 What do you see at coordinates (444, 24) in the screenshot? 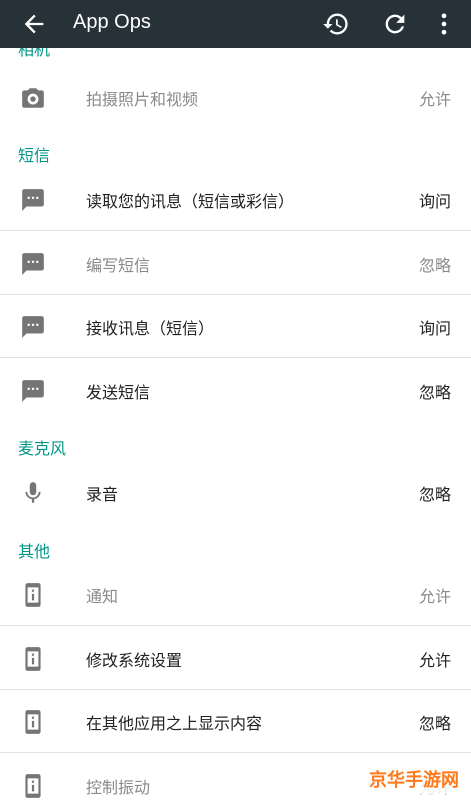
I see `more-vert-icon` at bounding box center [444, 24].